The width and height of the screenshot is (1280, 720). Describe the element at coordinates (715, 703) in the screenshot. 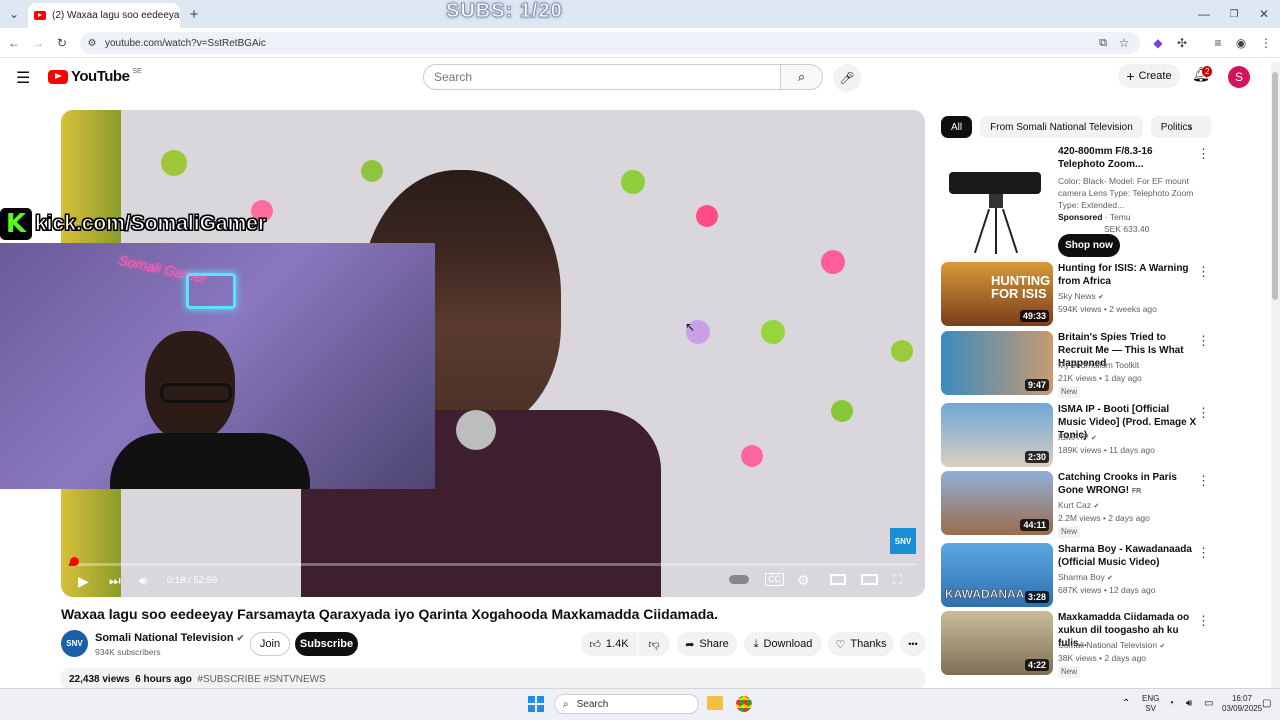

I see `file-explorer-icon` at that location.